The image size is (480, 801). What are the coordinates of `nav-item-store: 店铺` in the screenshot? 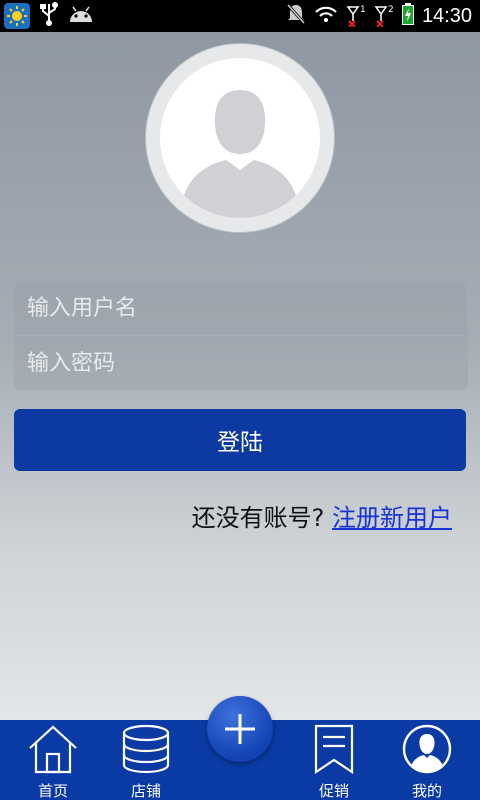 It's located at (146, 762).